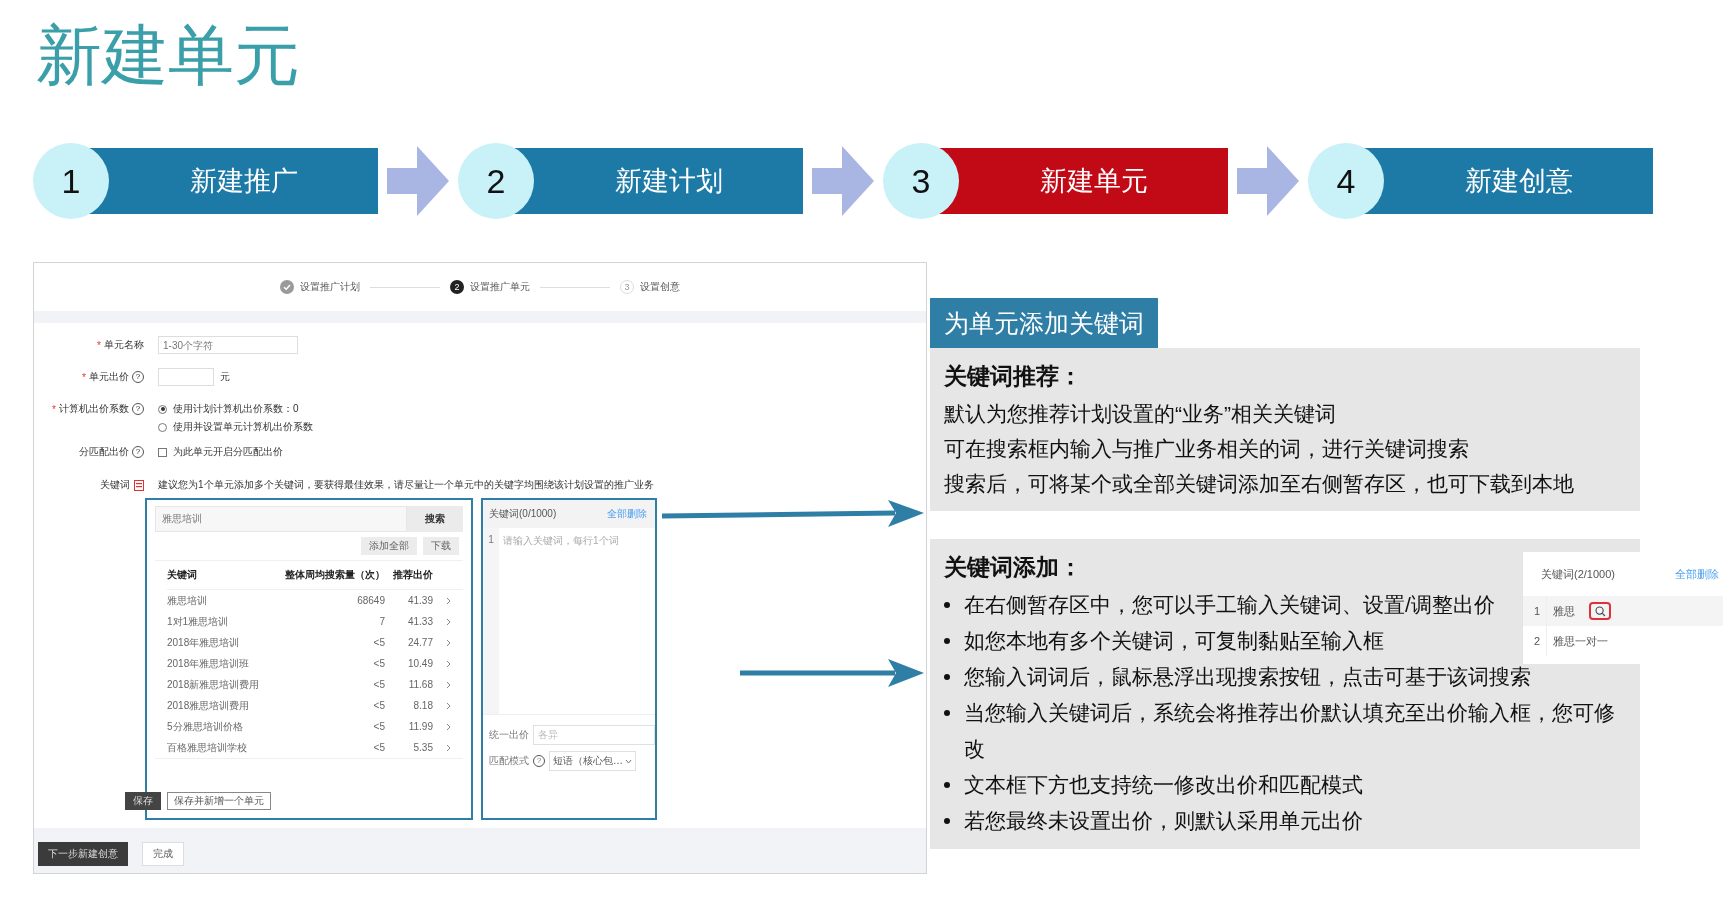 The height and width of the screenshot is (918, 1726). I want to click on bullet-text: 文本框下方也支持统一修改出价和匹配模式, so click(1163, 785).